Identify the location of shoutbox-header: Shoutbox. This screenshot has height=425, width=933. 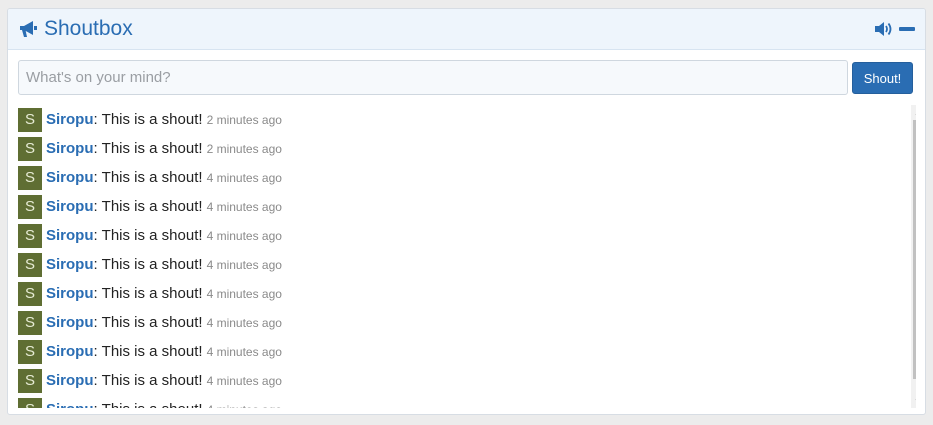
(466, 29).